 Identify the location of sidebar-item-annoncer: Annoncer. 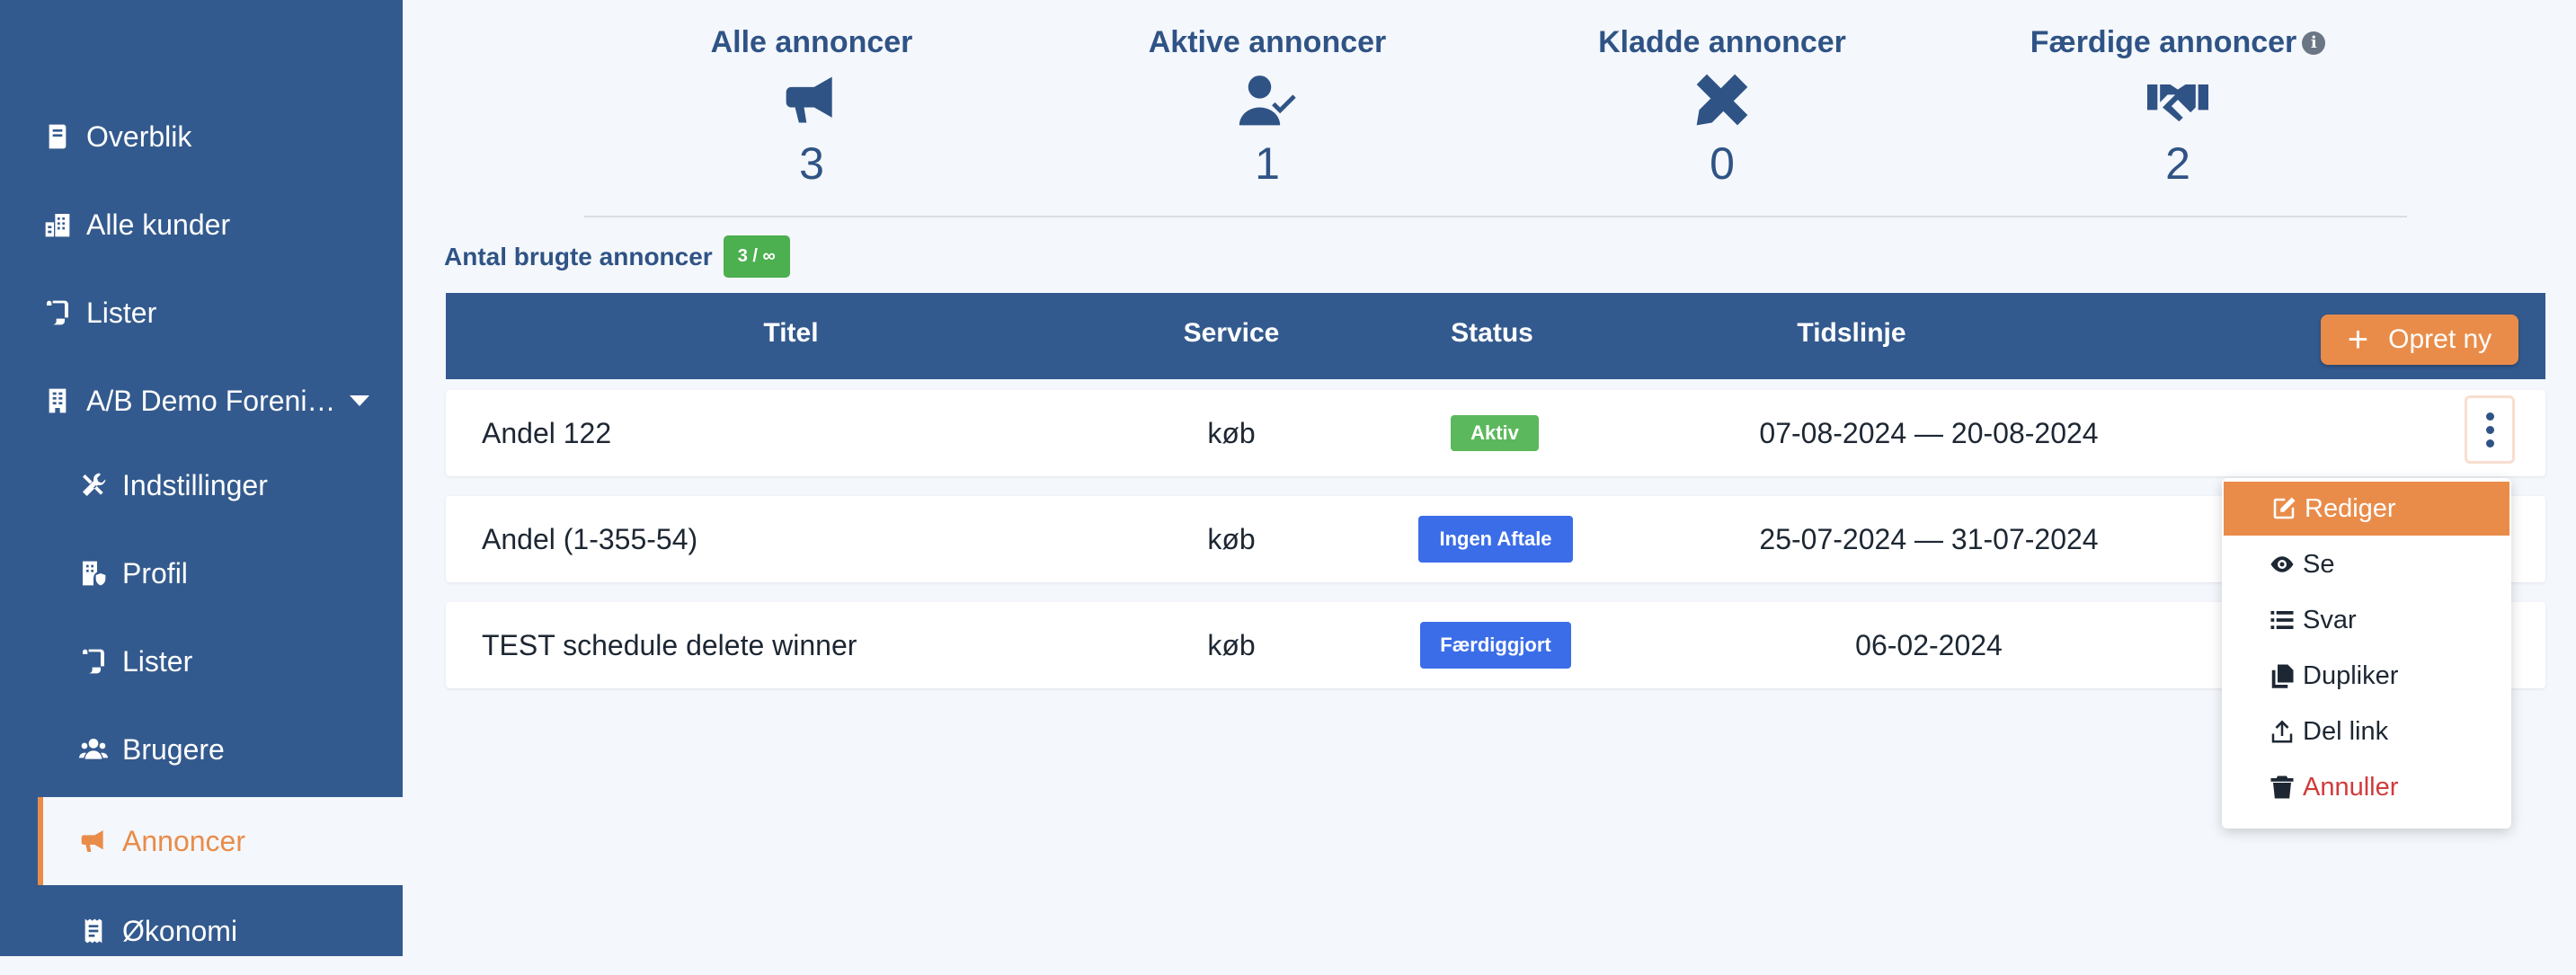
(220, 841).